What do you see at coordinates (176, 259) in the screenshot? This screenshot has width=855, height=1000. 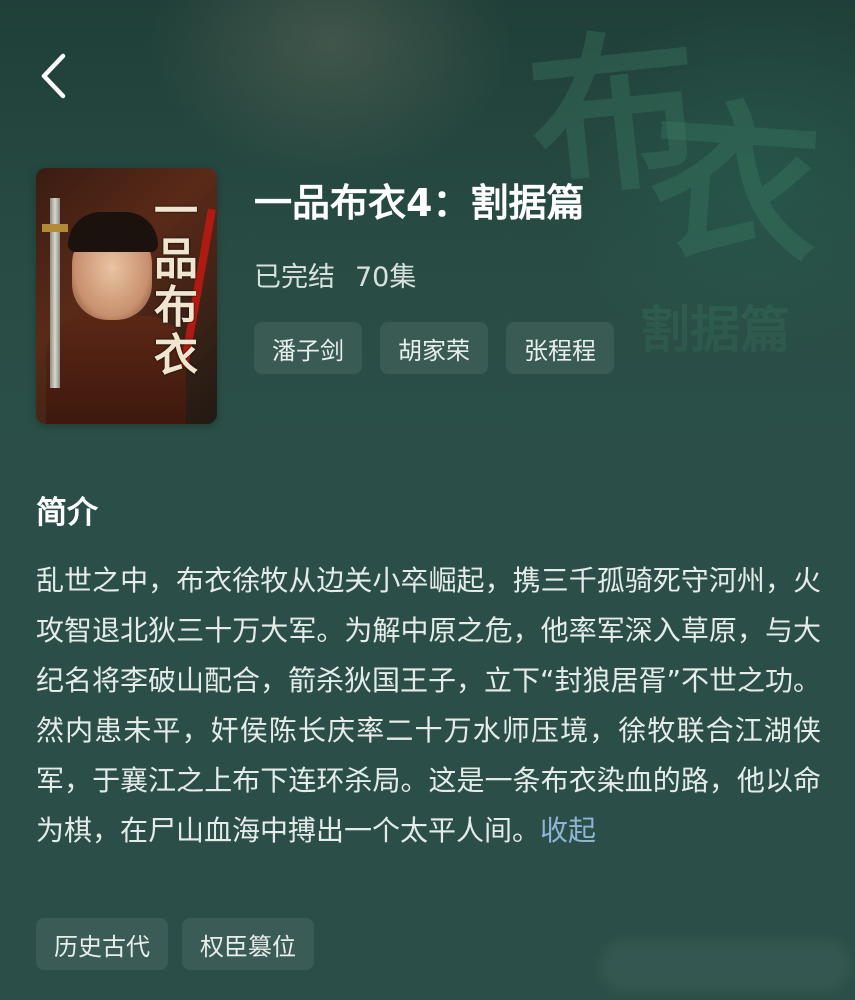 I see `poster-title-char: 品` at bounding box center [176, 259].